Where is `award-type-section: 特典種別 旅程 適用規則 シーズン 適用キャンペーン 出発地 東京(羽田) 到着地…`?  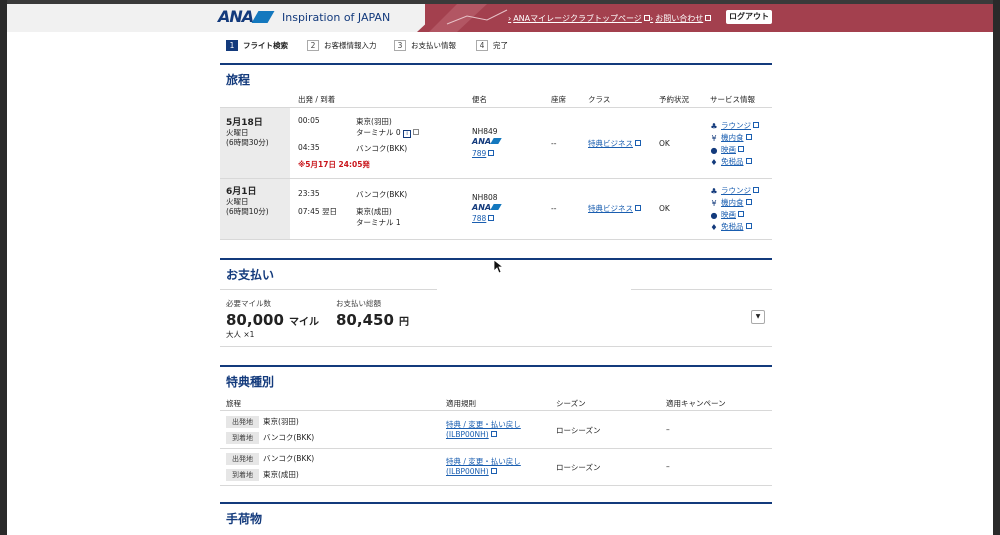
award-type-section: 特典種別 旅程 適用規則 シーズン 適用キャンペーン 出発地 東京(羽田) 到着地… is located at coordinates (496, 425).